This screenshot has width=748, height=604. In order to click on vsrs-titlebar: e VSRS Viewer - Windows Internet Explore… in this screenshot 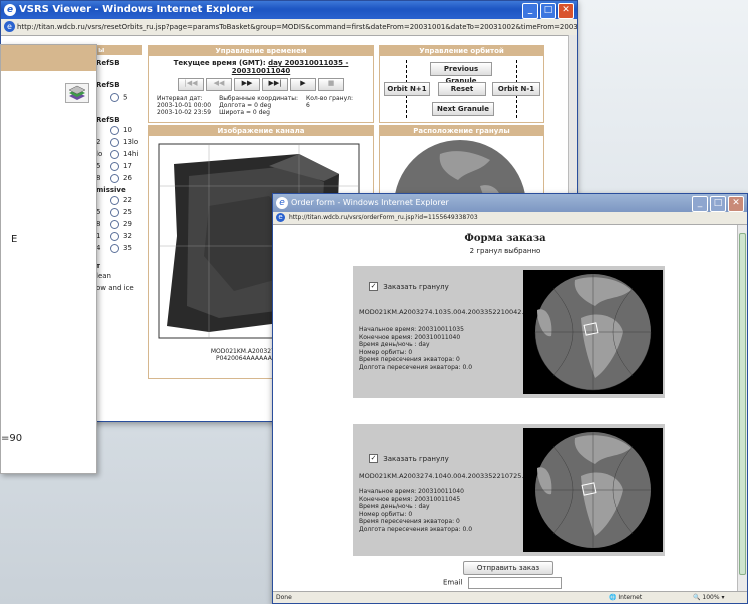, I will do `click(289, 10)`.